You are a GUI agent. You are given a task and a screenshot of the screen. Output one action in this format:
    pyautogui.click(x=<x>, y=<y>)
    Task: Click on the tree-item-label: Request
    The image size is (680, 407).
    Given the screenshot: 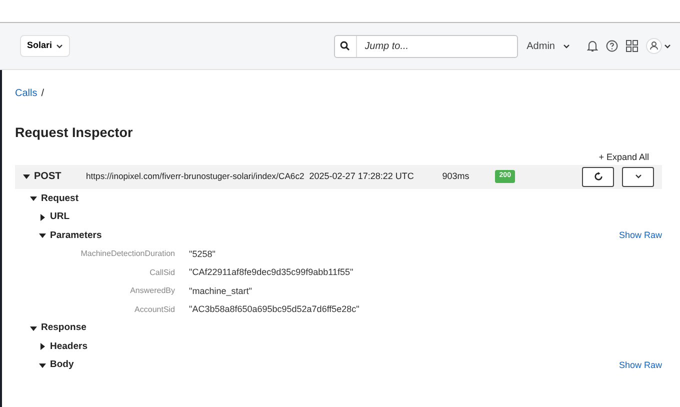 What is the action you would take?
    pyautogui.click(x=59, y=199)
    